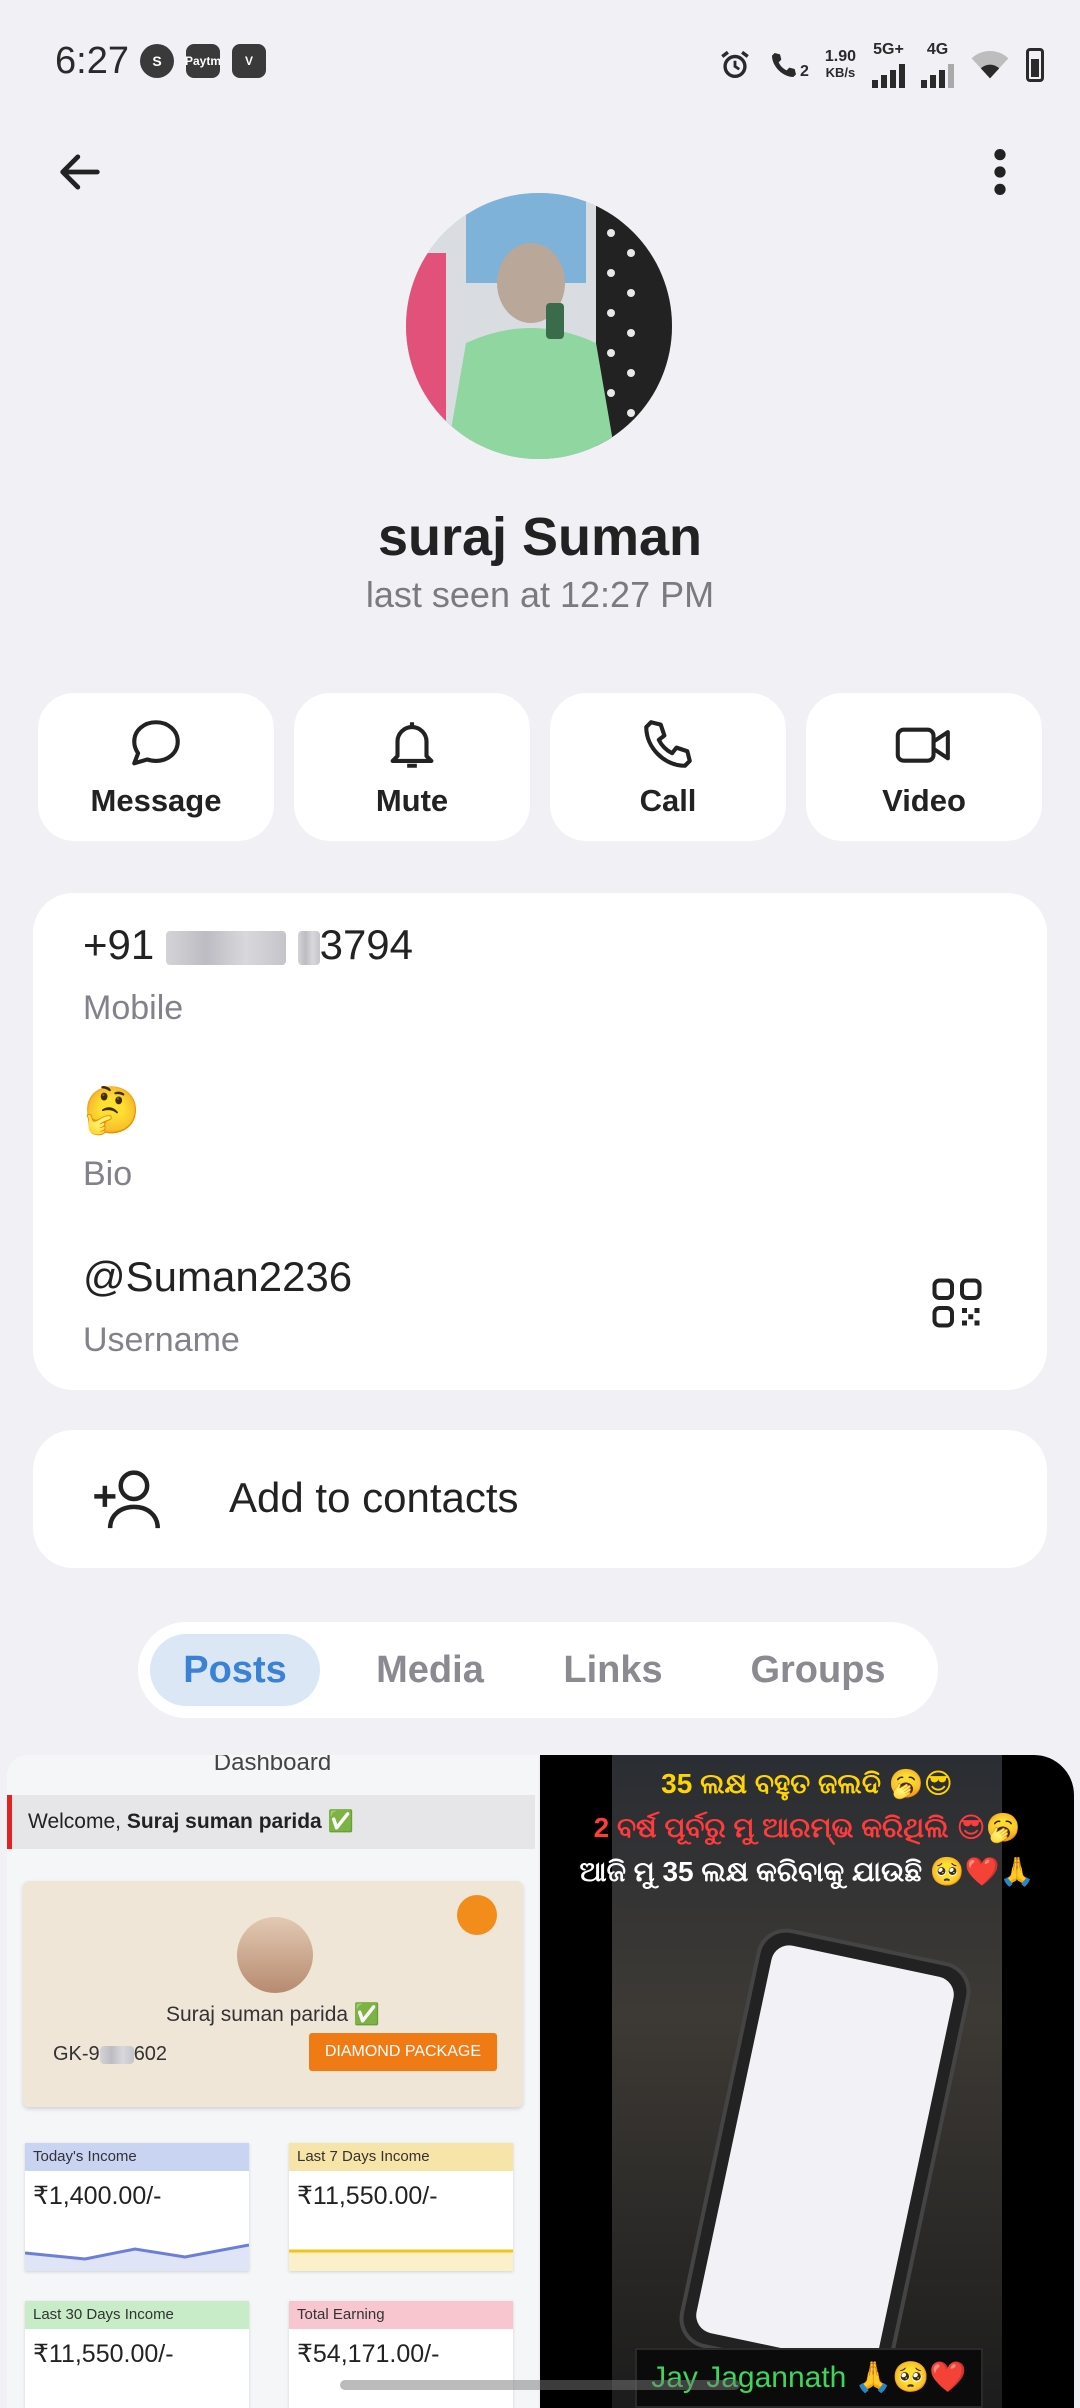 This screenshot has height=2408, width=1080. I want to click on phone-prefix: +91, so click(119, 944).